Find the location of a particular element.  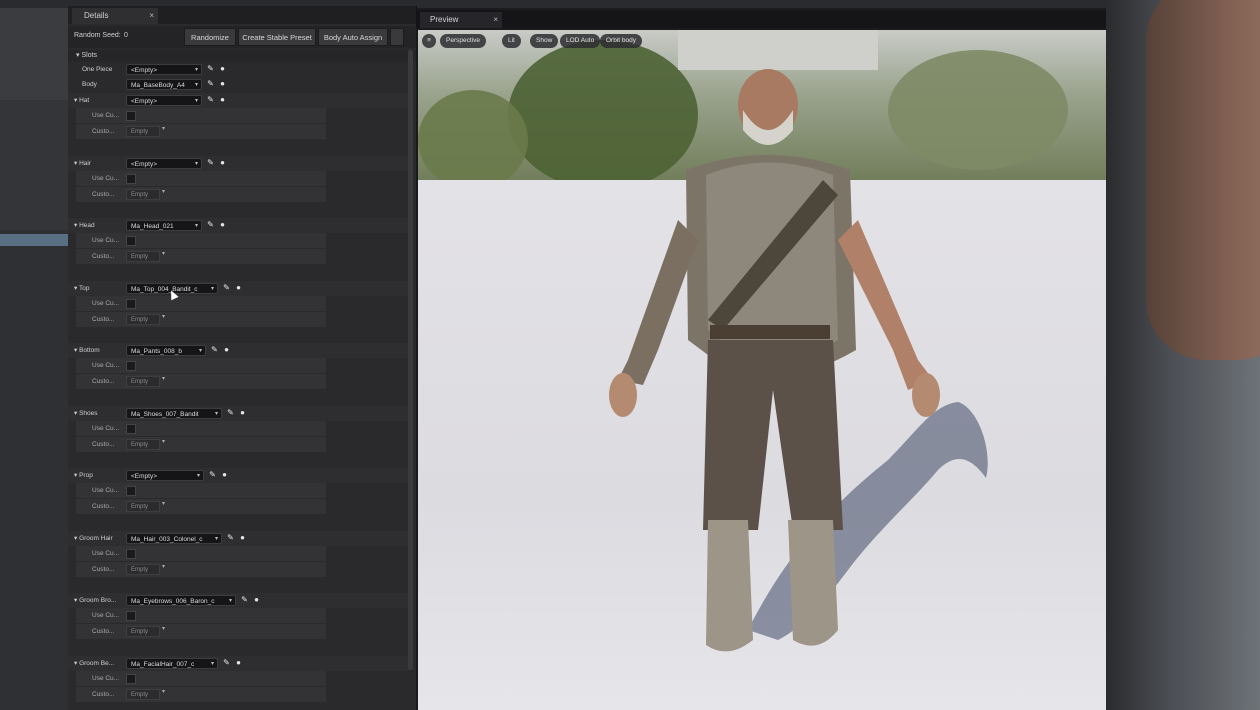

create-stable-preset-button: Create Stable Preset is located at coordinates (277, 37).